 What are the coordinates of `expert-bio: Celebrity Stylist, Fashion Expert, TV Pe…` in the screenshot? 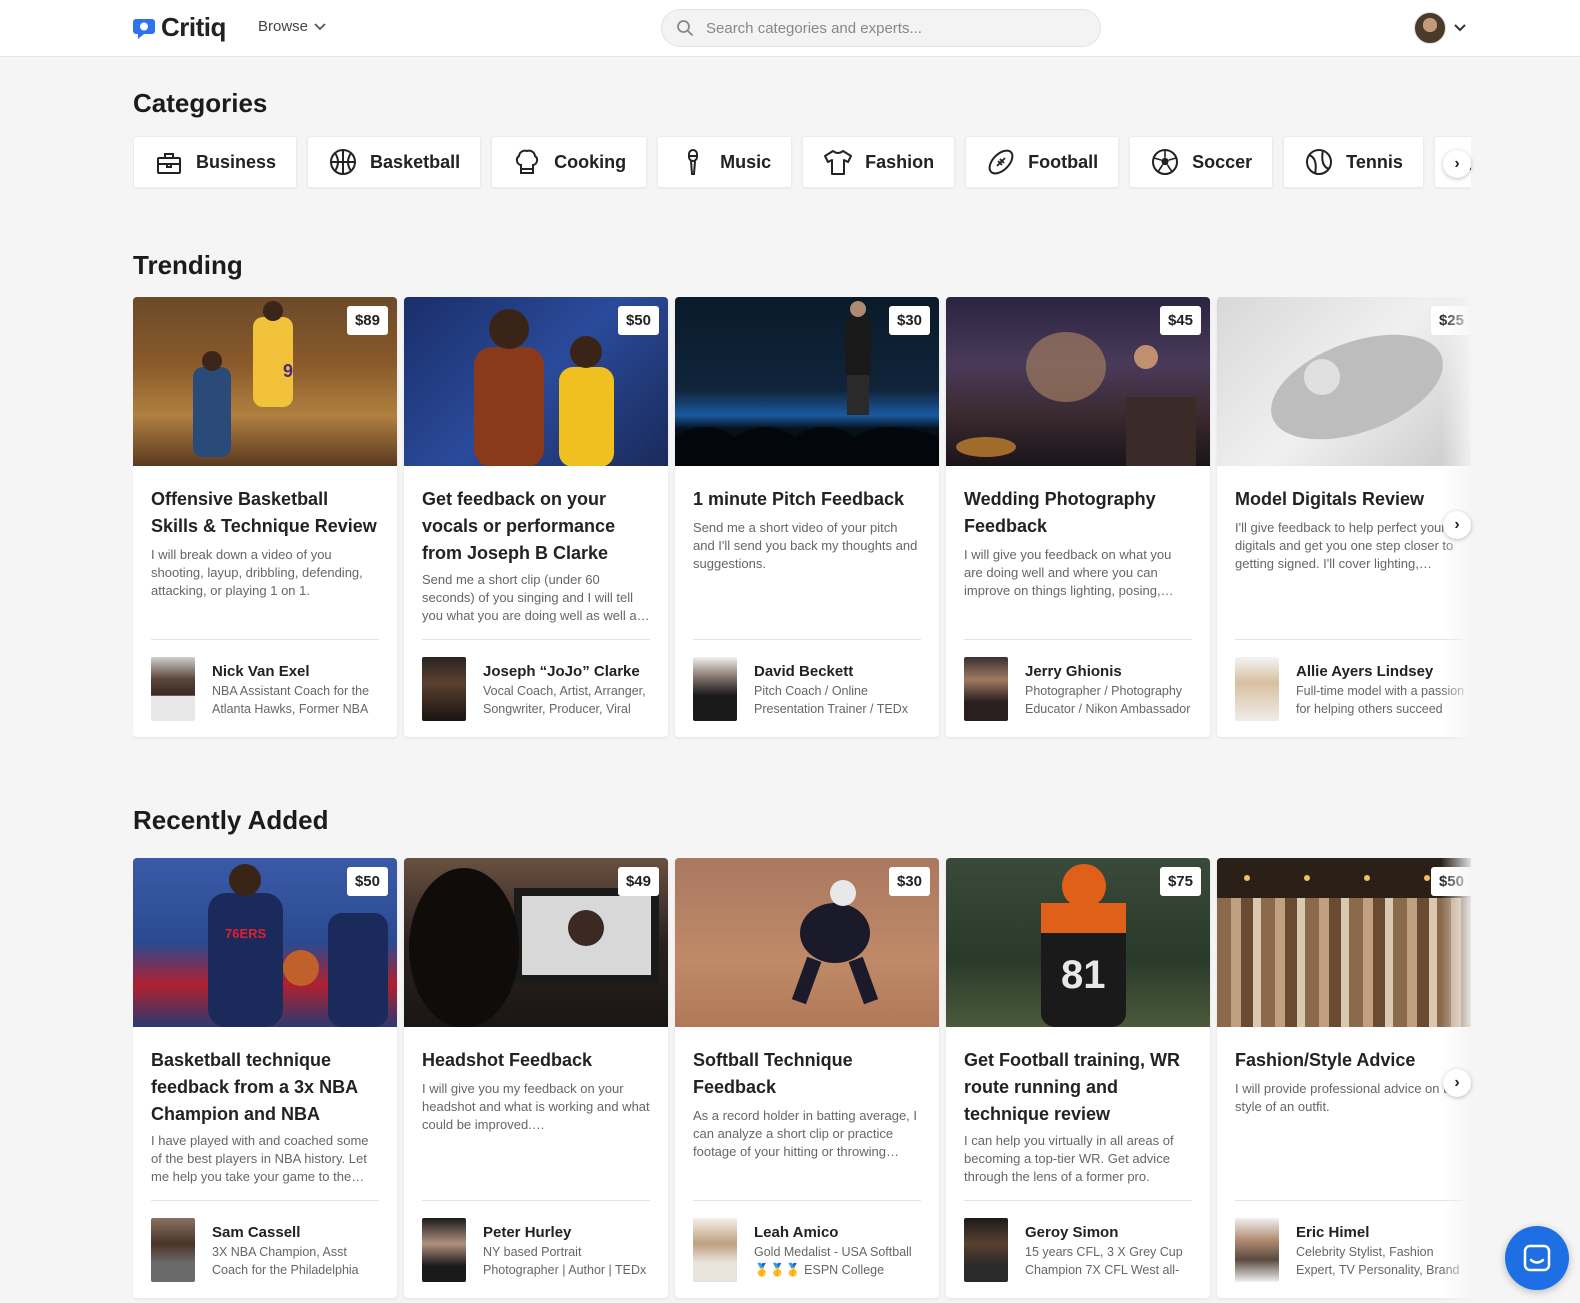 It's located at (1378, 1261).